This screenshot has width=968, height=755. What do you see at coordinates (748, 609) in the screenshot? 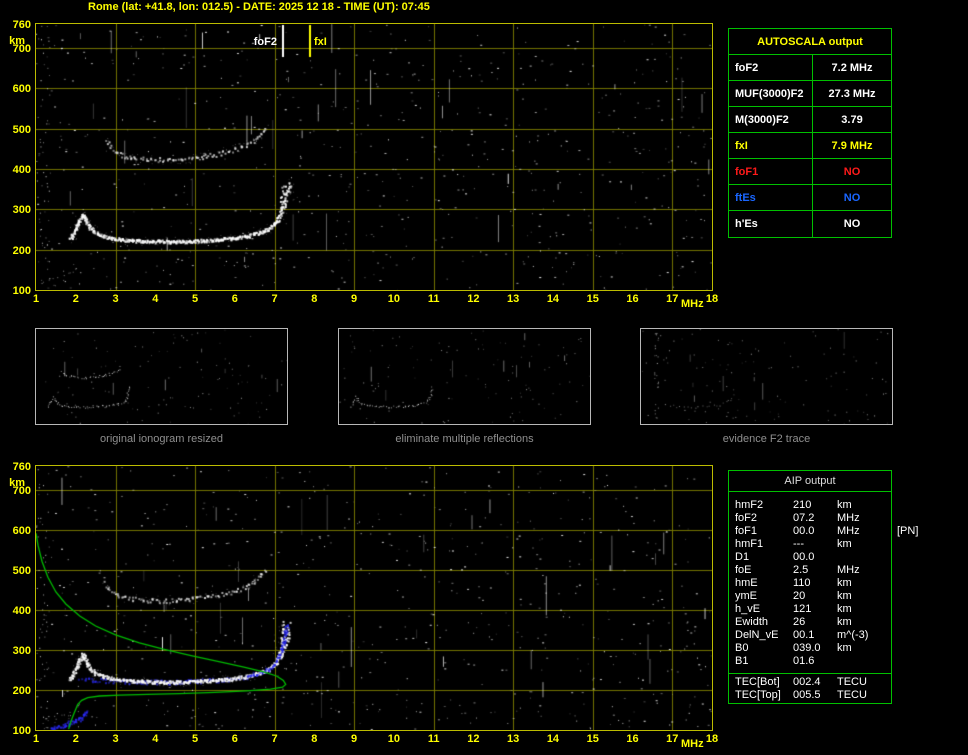
I see `aip-param: h_vE` at bounding box center [748, 609].